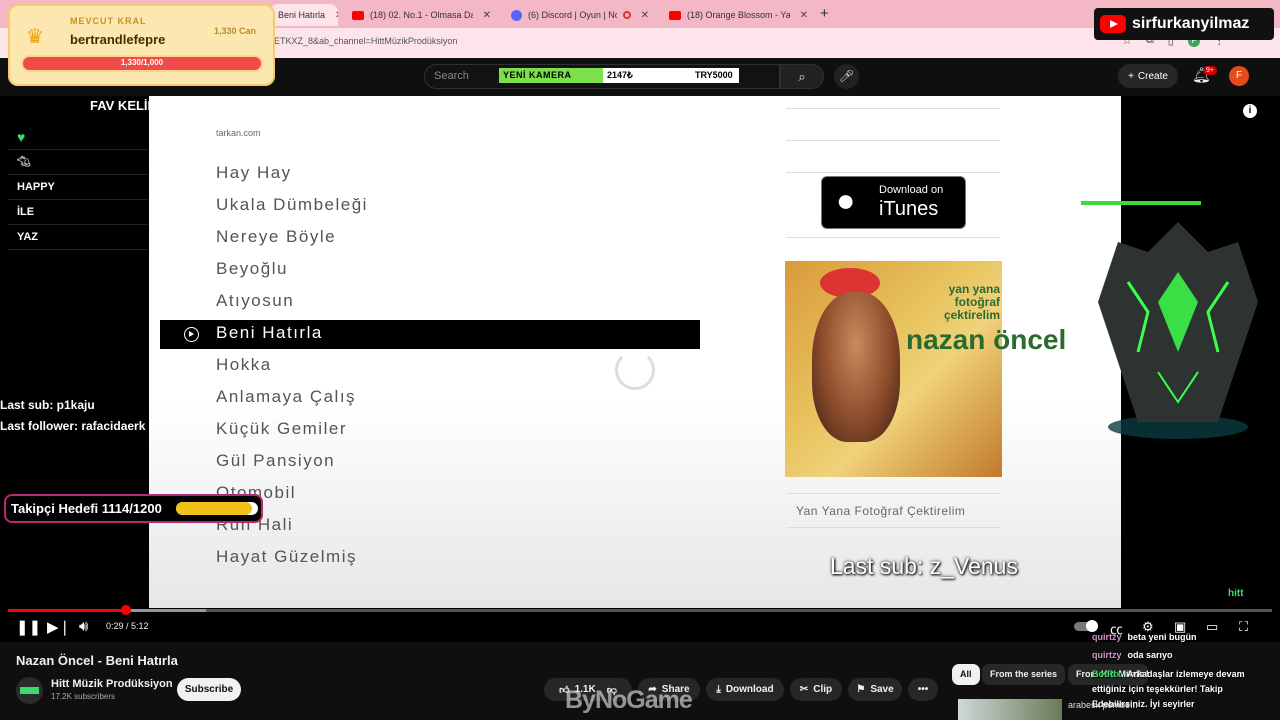  What do you see at coordinates (1113, 24) in the screenshot?
I see `youtube-logo-icon` at bounding box center [1113, 24].